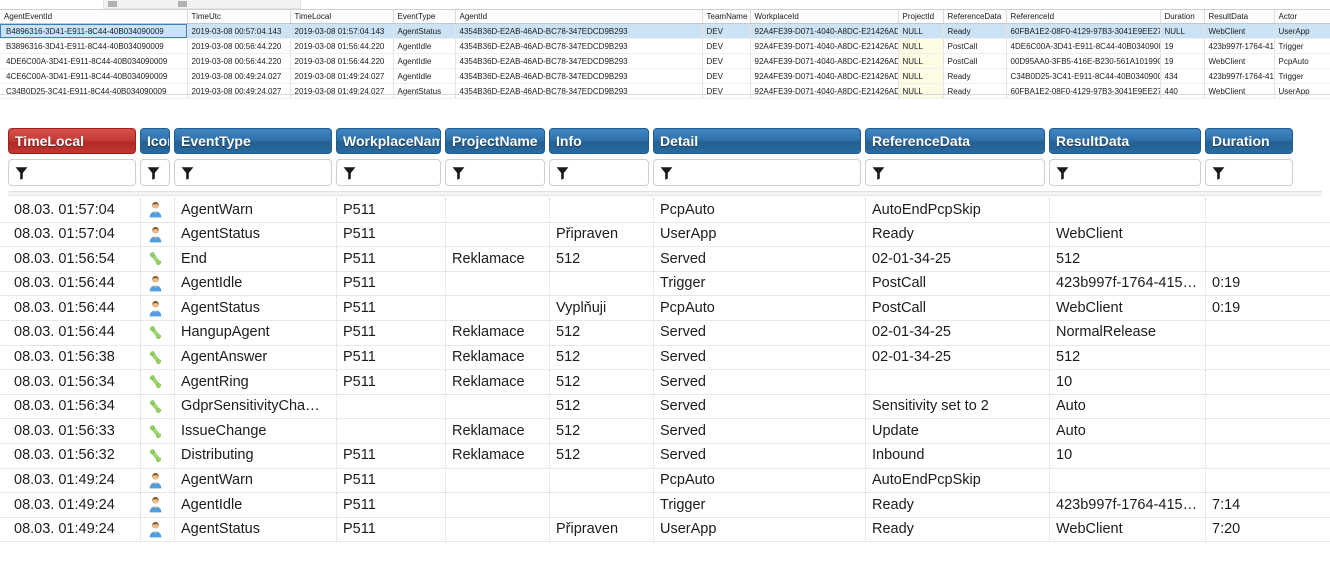 The image size is (1330, 564). What do you see at coordinates (72, 357) in the screenshot?
I see `cell-timelocal: 08.03. 01:56:38` at bounding box center [72, 357].